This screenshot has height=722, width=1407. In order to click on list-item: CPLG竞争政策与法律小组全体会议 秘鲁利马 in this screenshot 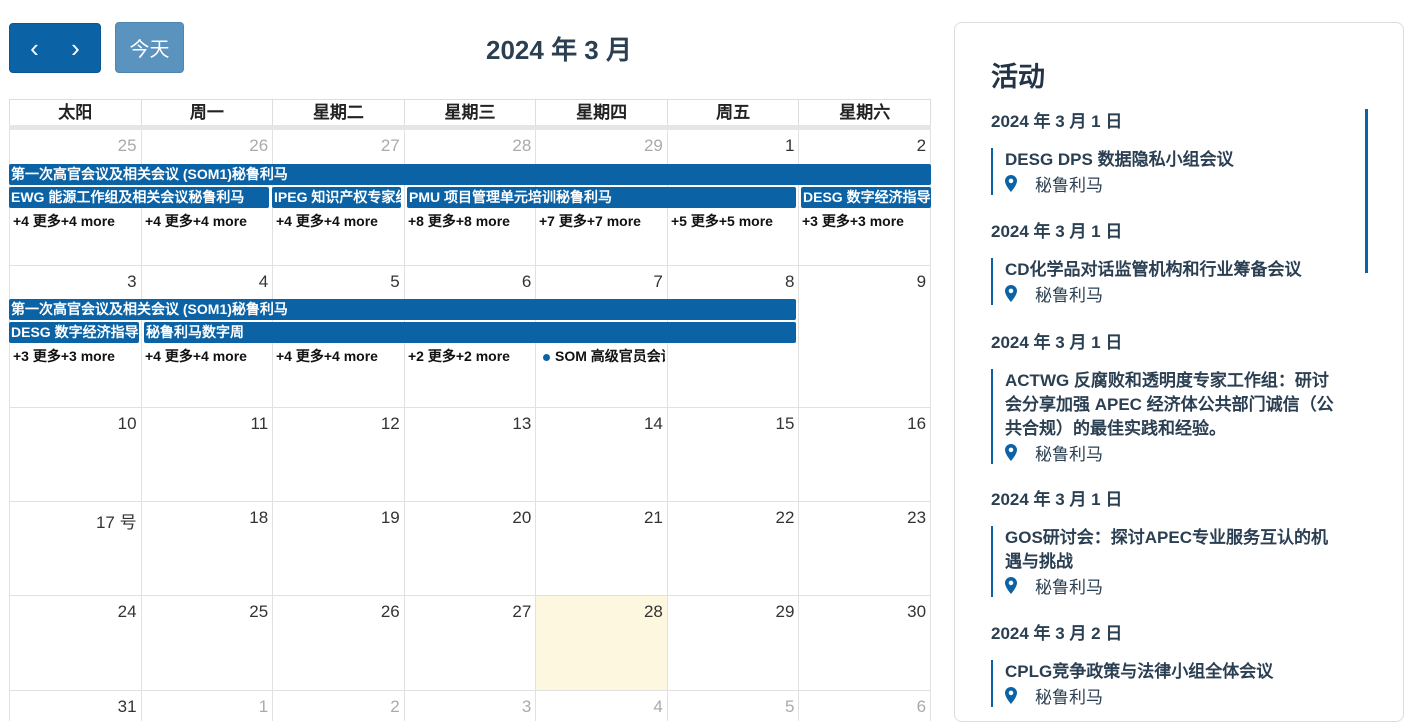, I will do `click(1166, 683)`.